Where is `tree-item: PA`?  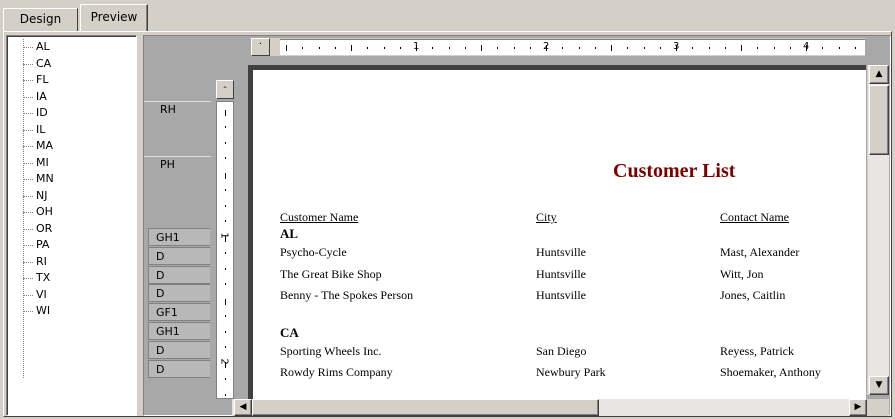 tree-item: PA is located at coordinates (38, 245).